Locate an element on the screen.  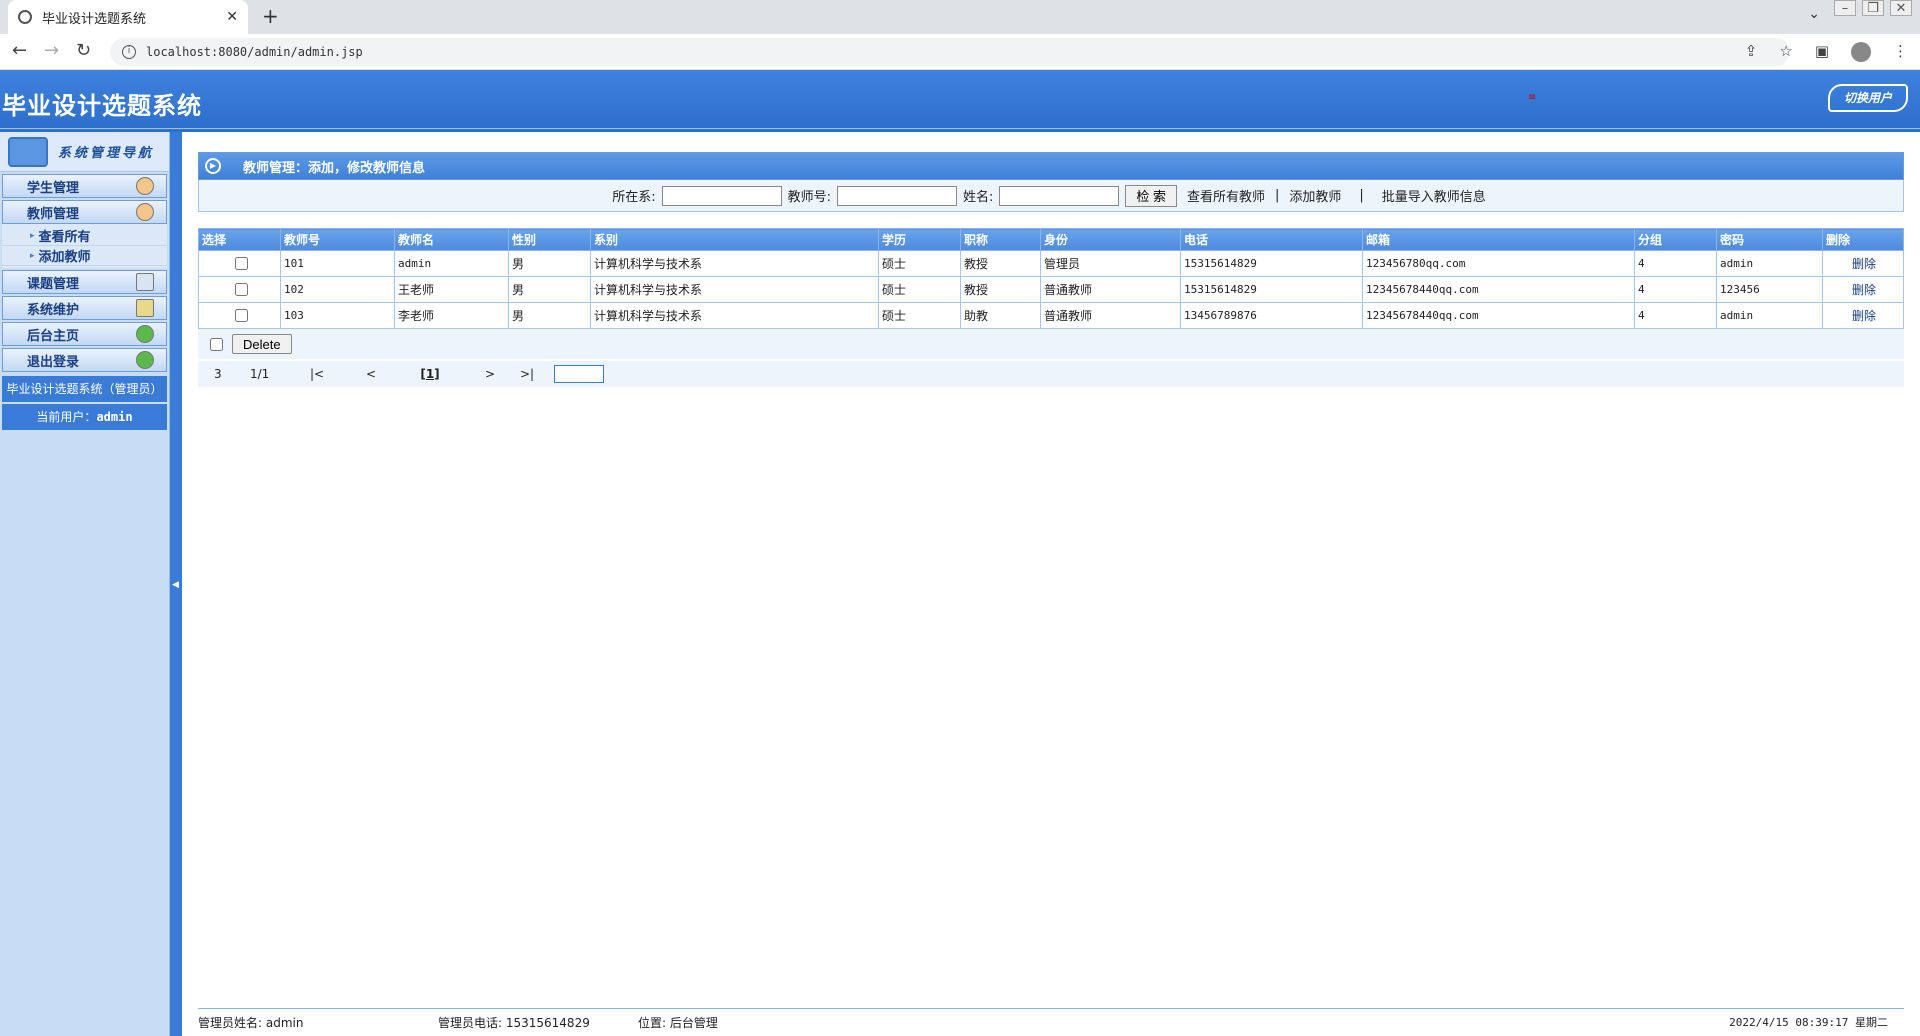
globe-icon is located at coordinates (25, 17).